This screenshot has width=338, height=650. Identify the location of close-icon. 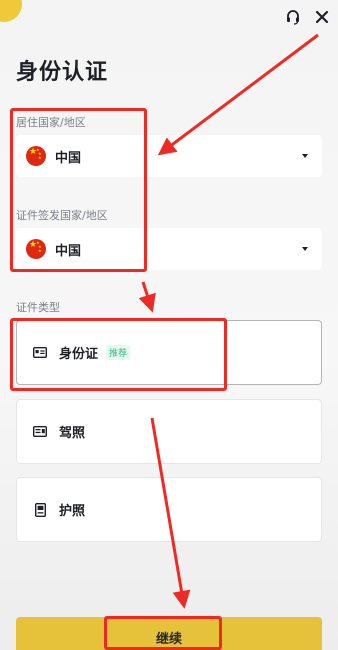
(322, 17).